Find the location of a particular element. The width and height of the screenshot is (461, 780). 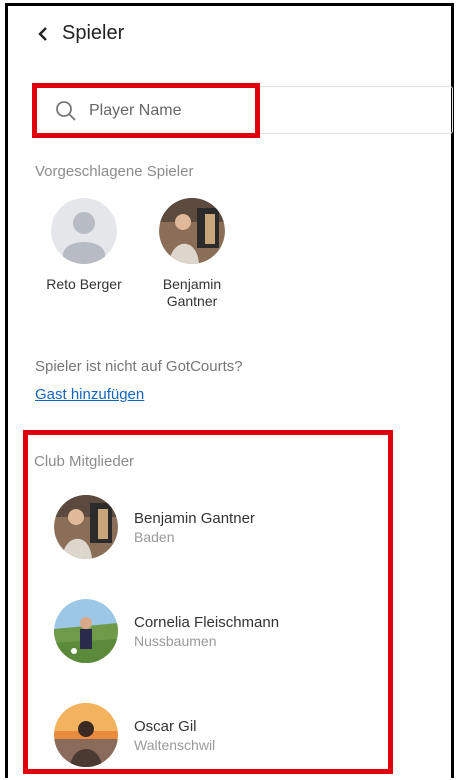

search-input is located at coordinates (239, 111).